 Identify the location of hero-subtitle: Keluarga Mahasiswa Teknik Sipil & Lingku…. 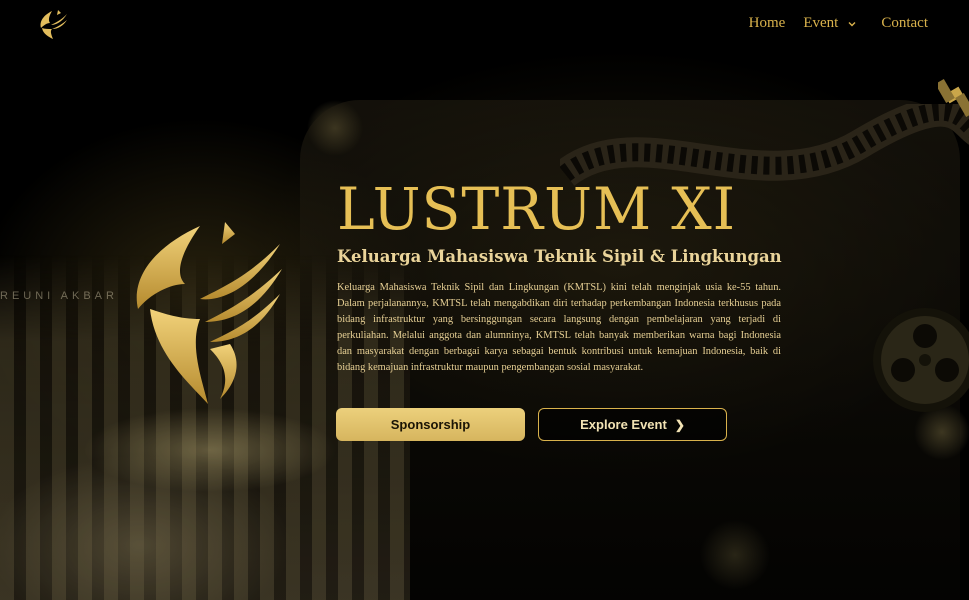
(559, 256).